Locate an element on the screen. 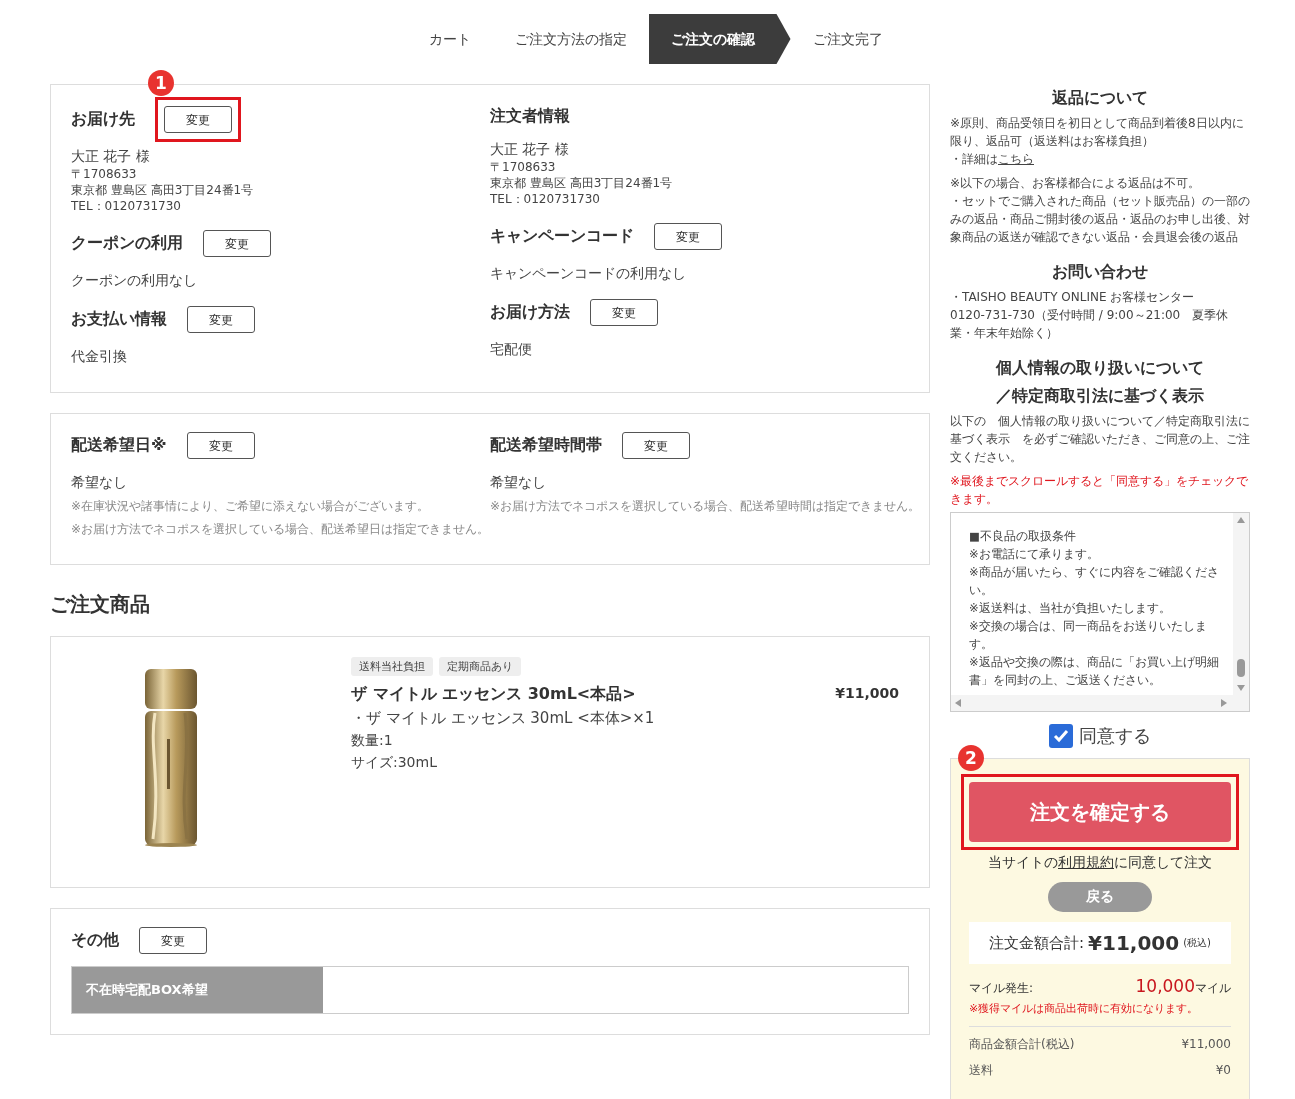 This screenshot has height=1099, width=1295. miles-unit: マイル is located at coordinates (1213, 988).